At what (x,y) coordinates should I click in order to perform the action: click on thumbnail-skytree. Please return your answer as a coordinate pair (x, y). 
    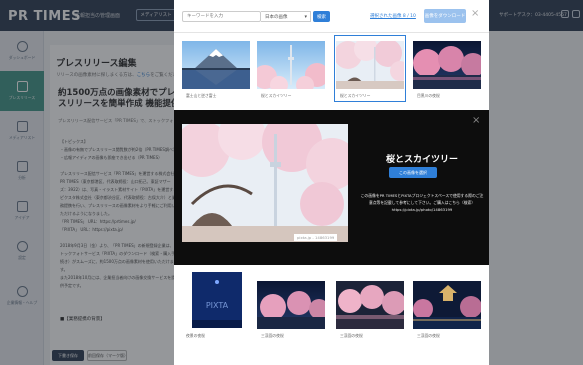
    Looking at the image, I should click on (291, 65).